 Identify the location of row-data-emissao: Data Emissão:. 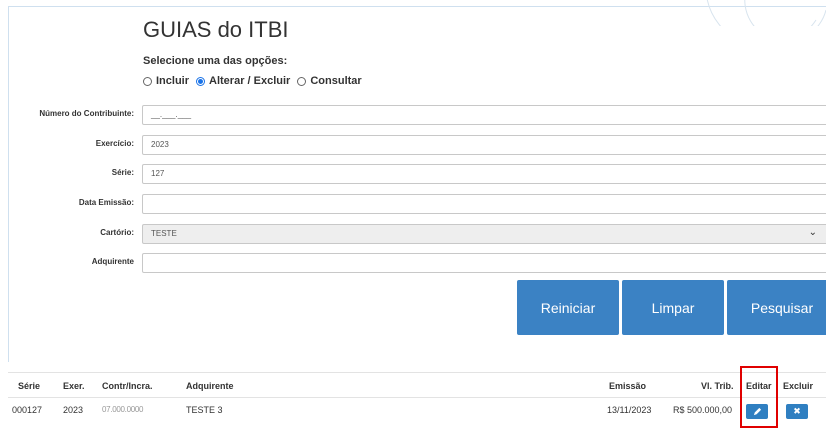
(413, 204).